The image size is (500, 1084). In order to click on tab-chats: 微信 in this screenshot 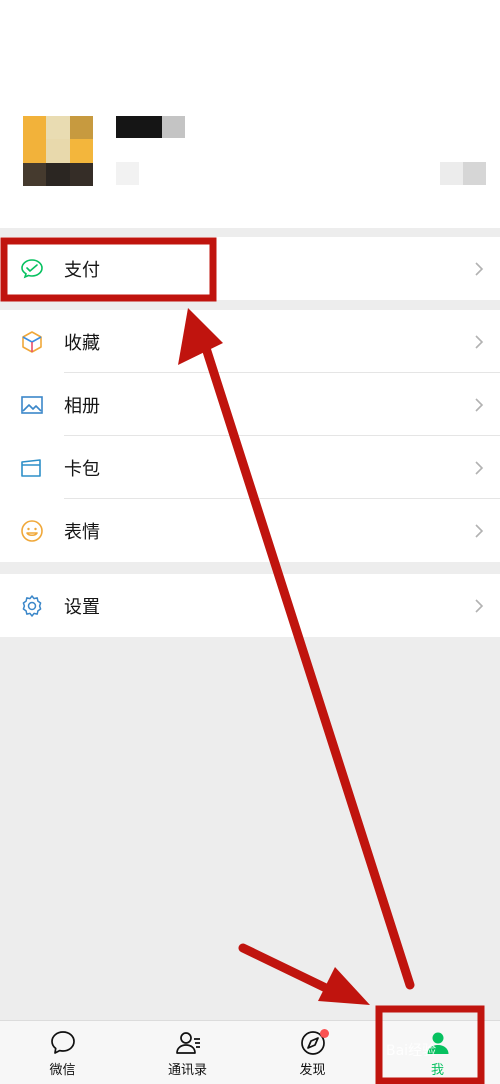, I will do `click(62, 1052)`.